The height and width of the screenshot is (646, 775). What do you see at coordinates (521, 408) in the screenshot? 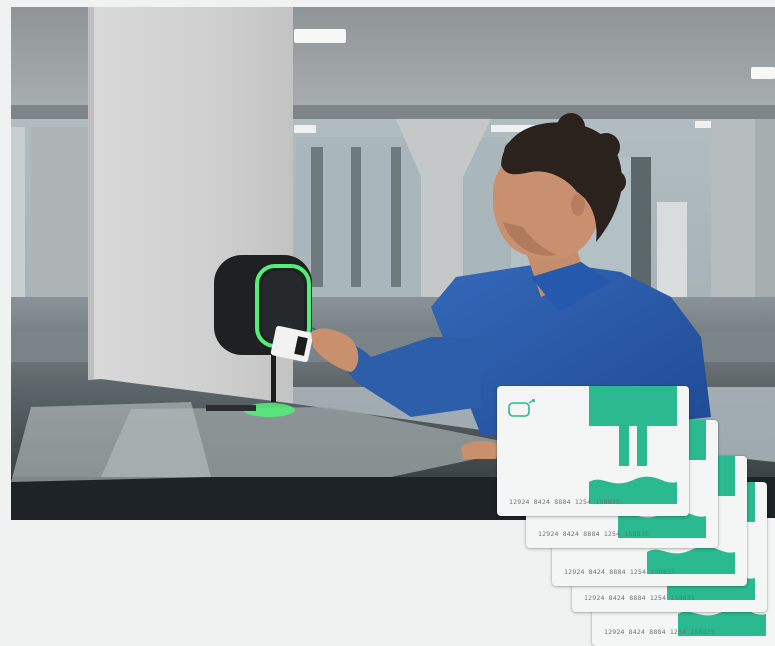
I see `contactless-icon` at bounding box center [521, 408].